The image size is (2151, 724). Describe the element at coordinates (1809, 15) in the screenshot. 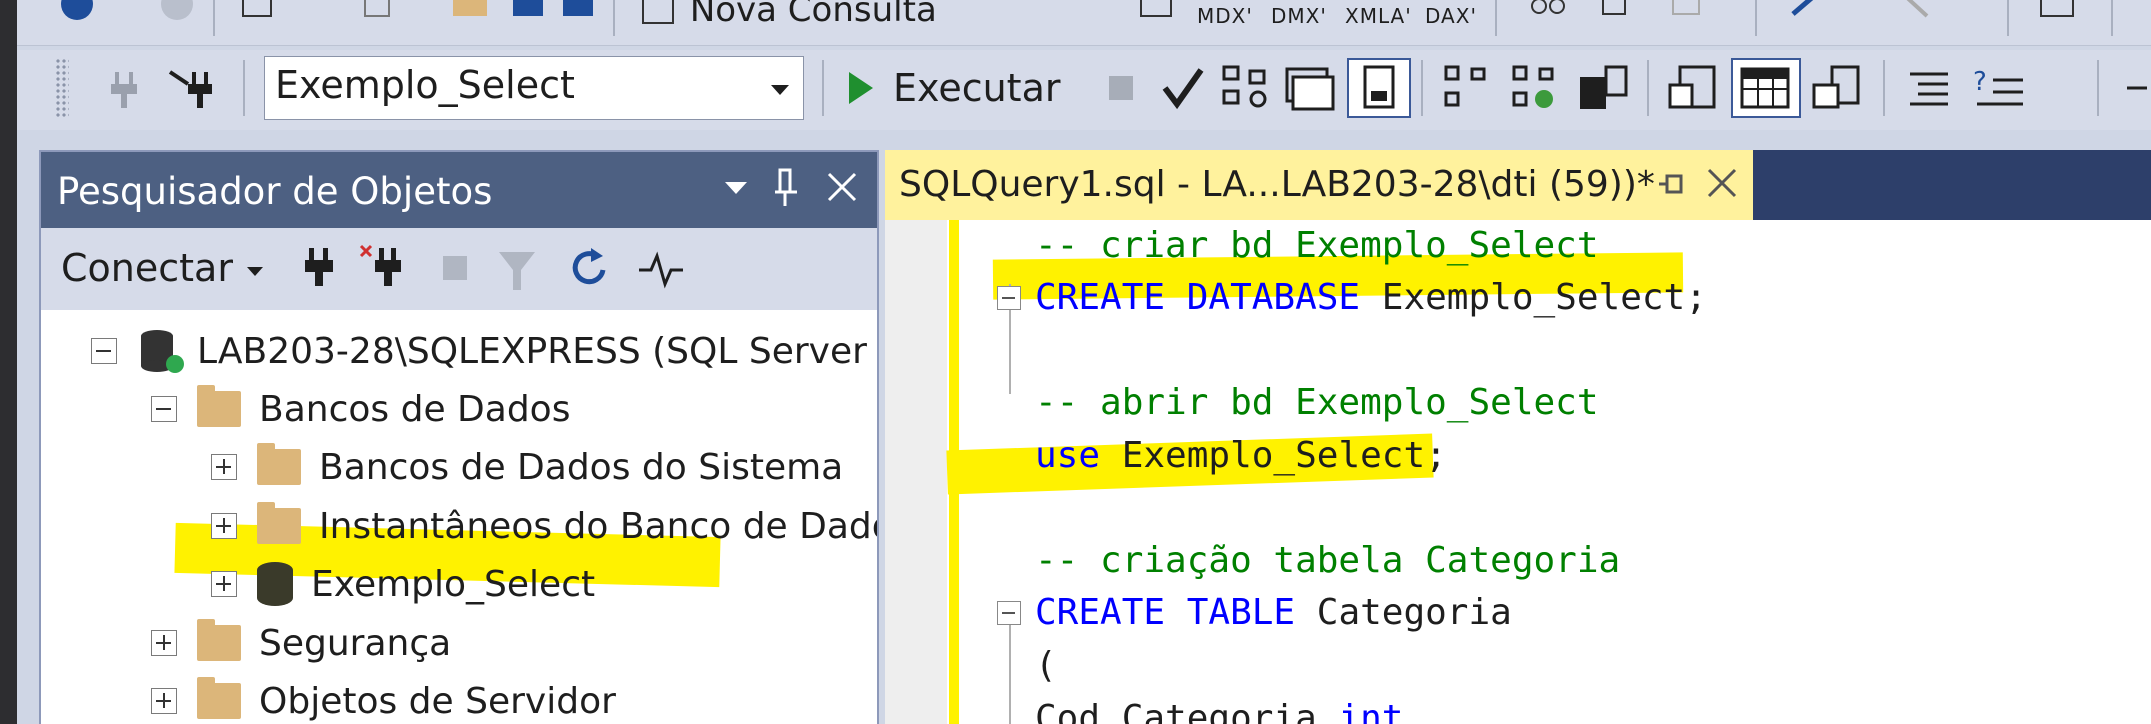

I see `undo-icon` at that location.